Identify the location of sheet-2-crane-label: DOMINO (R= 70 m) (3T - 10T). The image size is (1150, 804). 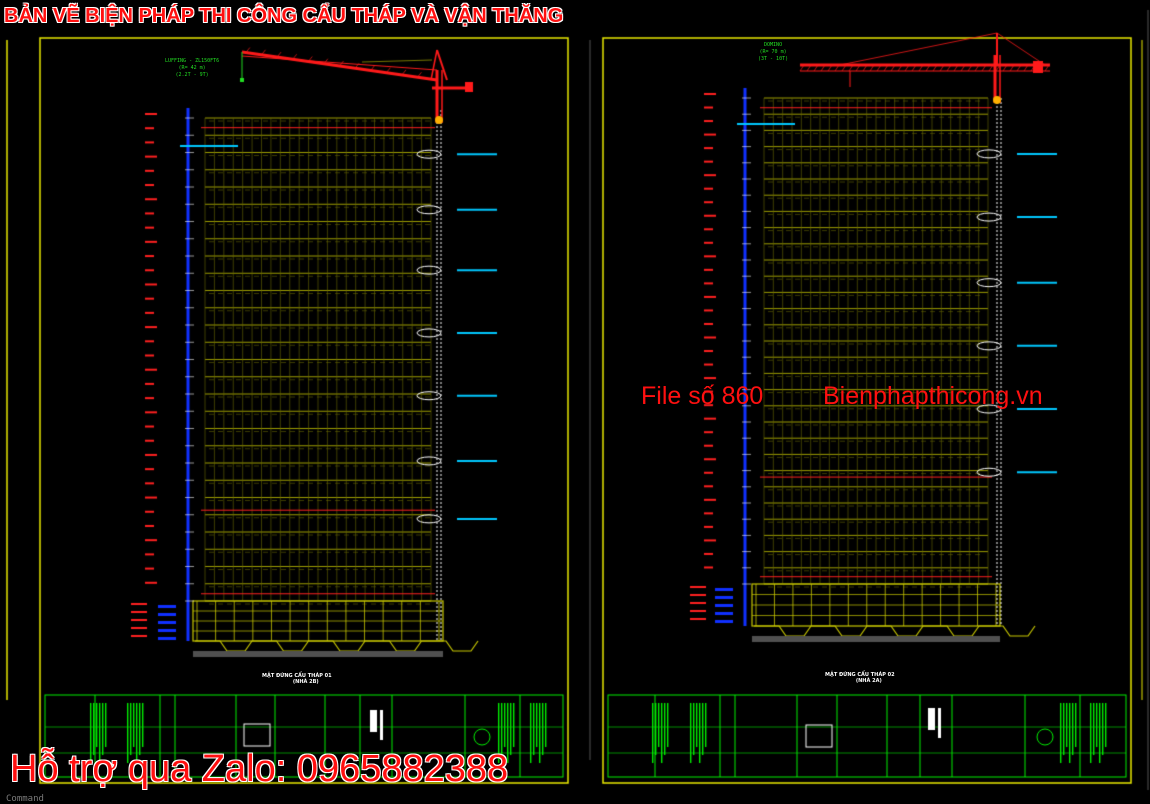
(773, 52).